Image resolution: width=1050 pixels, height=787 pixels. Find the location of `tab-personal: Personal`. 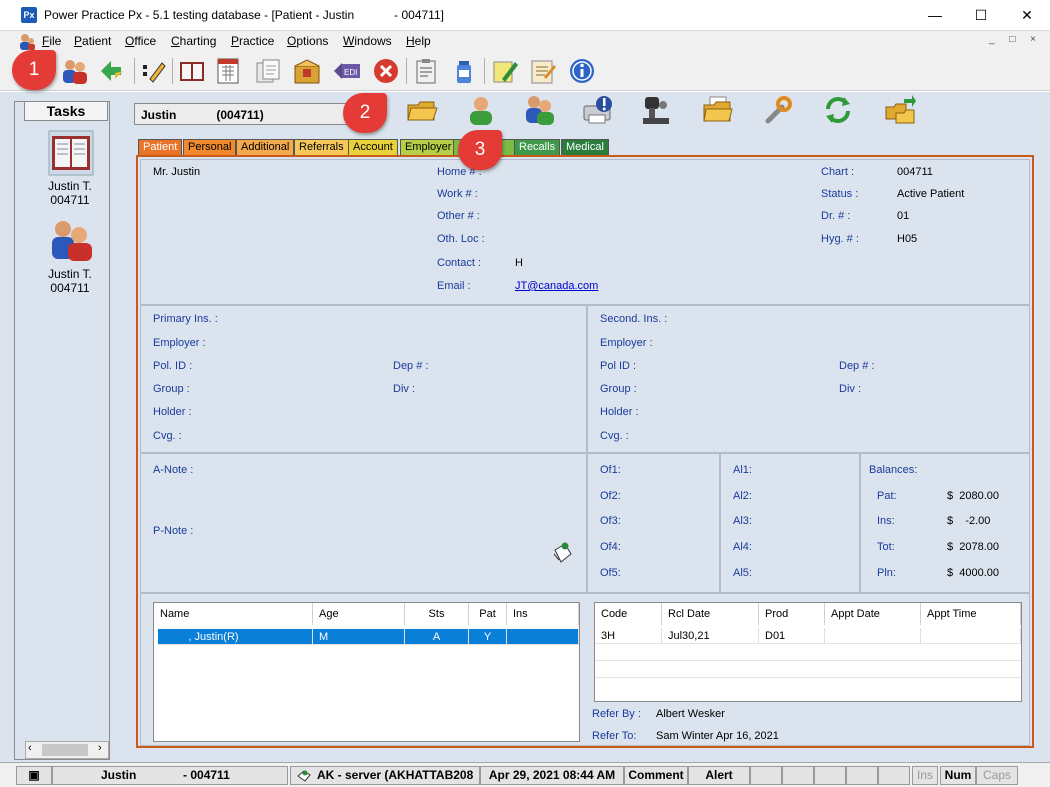

tab-personal: Personal is located at coordinates (210, 147).